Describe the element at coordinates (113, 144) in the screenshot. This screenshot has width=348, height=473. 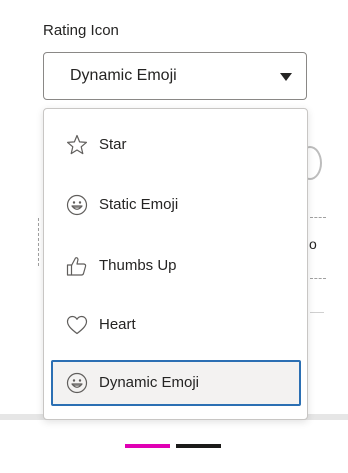
I see `option-label: Star` at that location.